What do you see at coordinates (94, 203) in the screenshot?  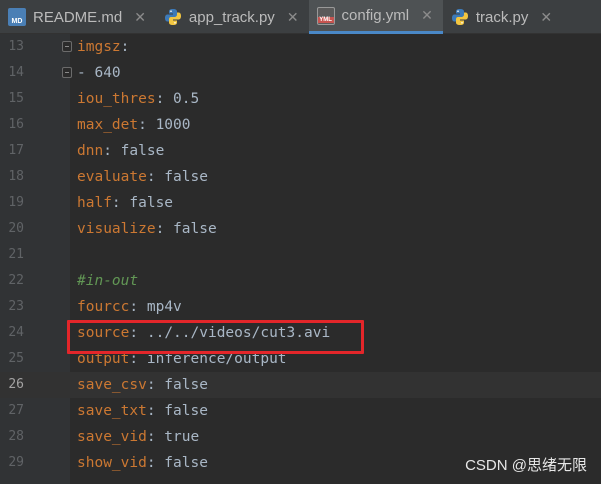 I see `yaml-key: half` at bounding box center [94, 203].